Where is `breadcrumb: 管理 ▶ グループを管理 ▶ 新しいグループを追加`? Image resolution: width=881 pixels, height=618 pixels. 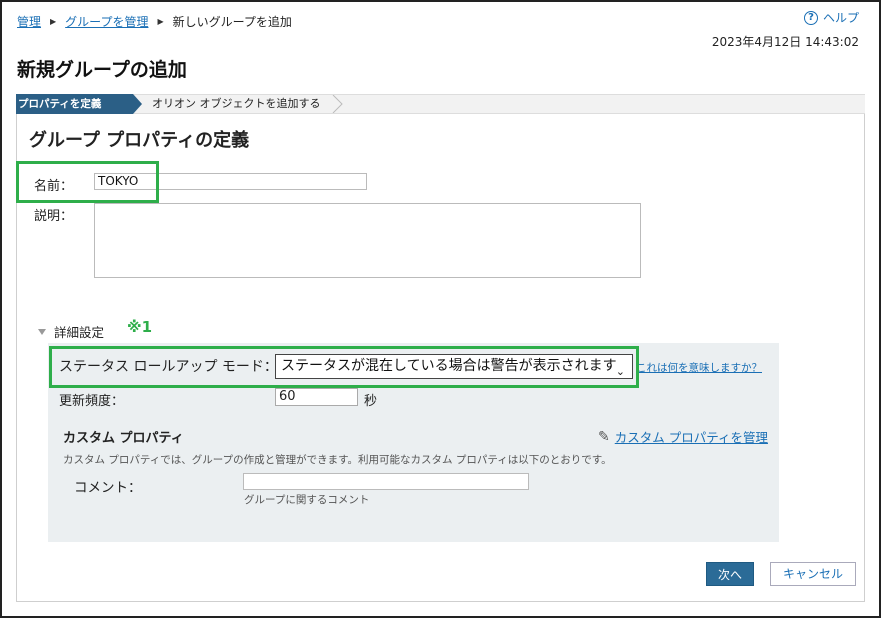 breadcrumb: 管理 ▶ グループを管理 ▶ 新しいグループを追加 is located at coordinates (154, 21).